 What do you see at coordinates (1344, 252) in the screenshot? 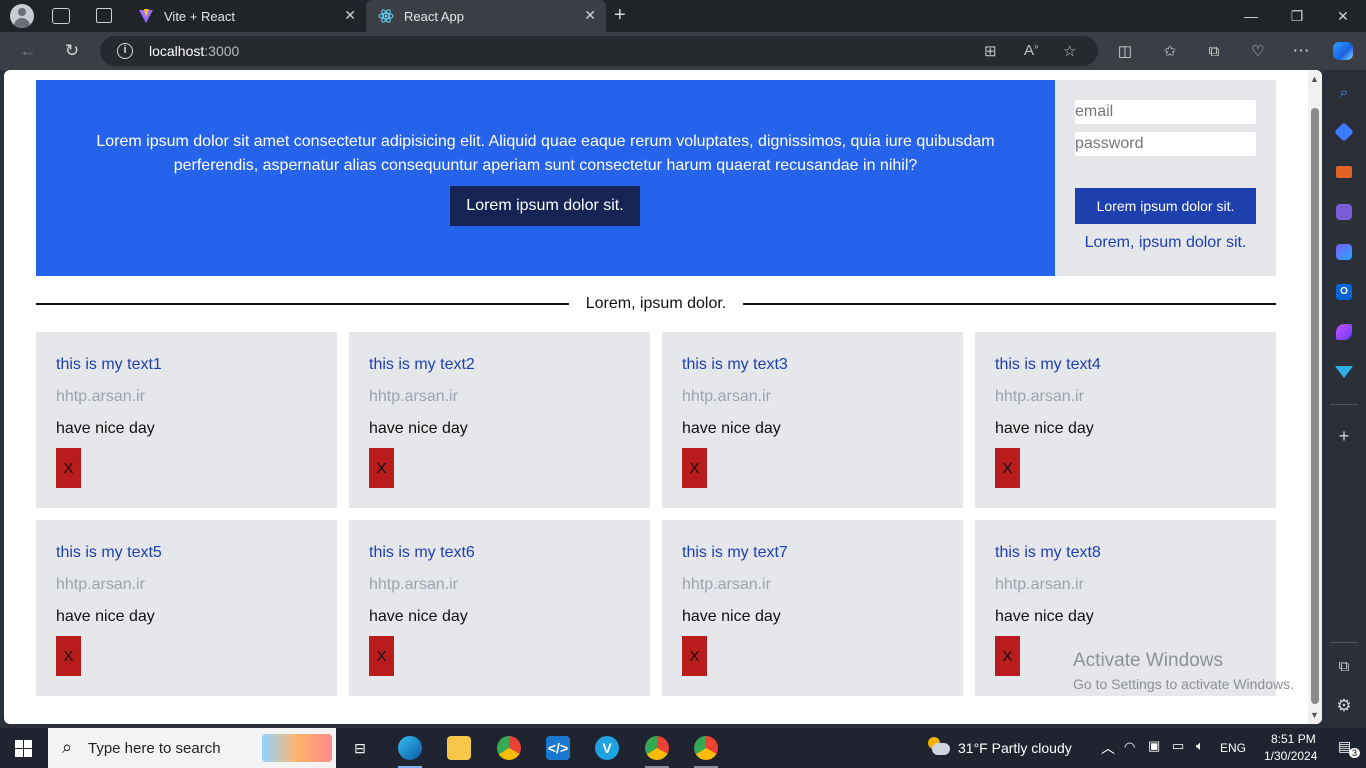
I see `microsoft-365-icon` at bounding box center [1344, 252].